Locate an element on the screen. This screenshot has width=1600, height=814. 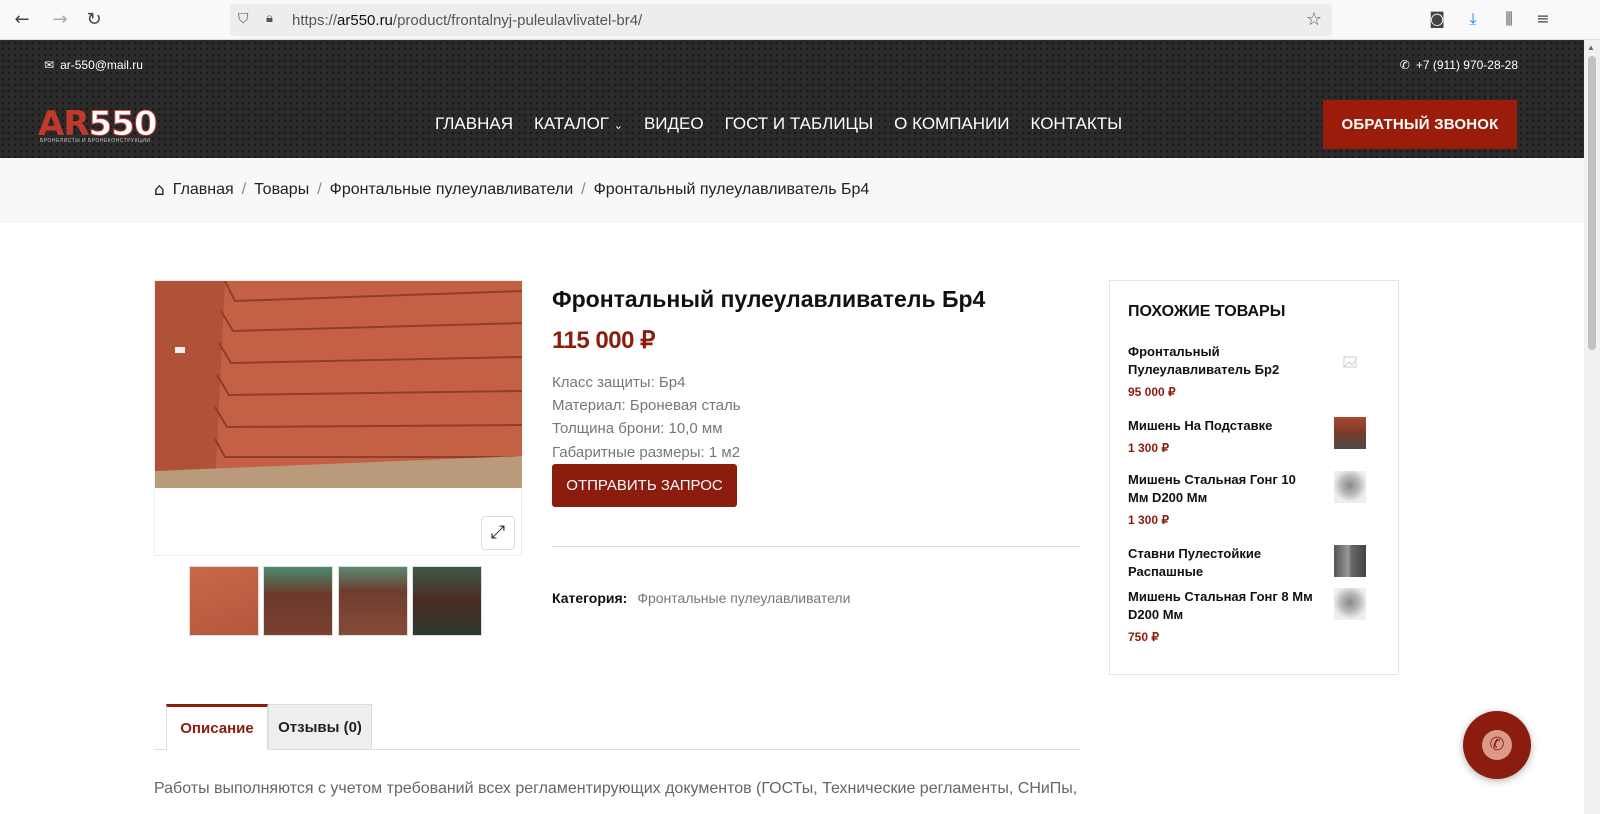
related-item: Ставни Пулестойкие Распашные is located at coordinates (1258, 563).